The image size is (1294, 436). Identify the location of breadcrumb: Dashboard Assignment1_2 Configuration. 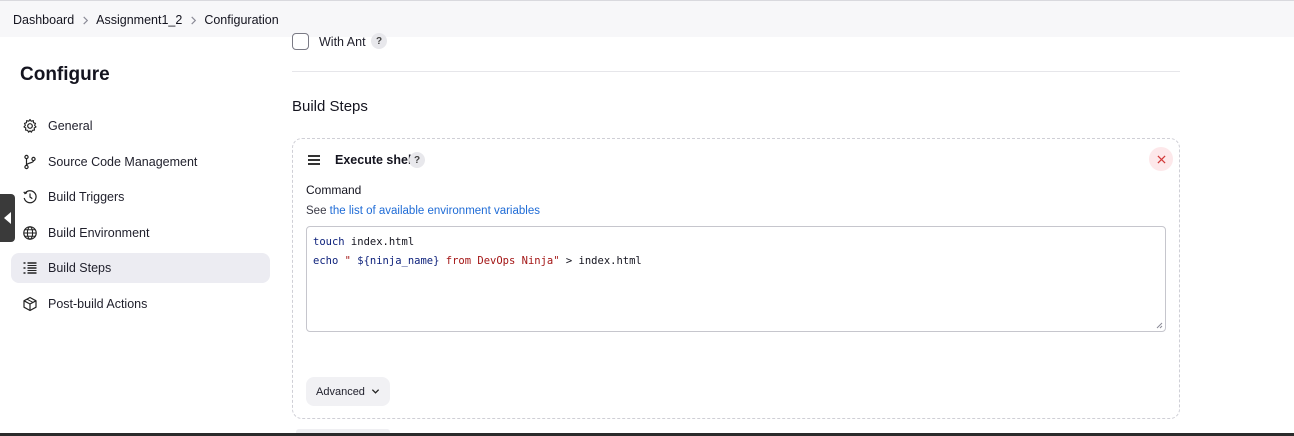
(146, 20).